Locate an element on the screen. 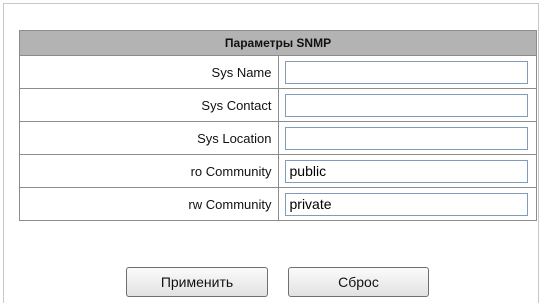 This screenshot has width=542, height=303. rw-community-label: rw Community is located at coordinates (149, 204).